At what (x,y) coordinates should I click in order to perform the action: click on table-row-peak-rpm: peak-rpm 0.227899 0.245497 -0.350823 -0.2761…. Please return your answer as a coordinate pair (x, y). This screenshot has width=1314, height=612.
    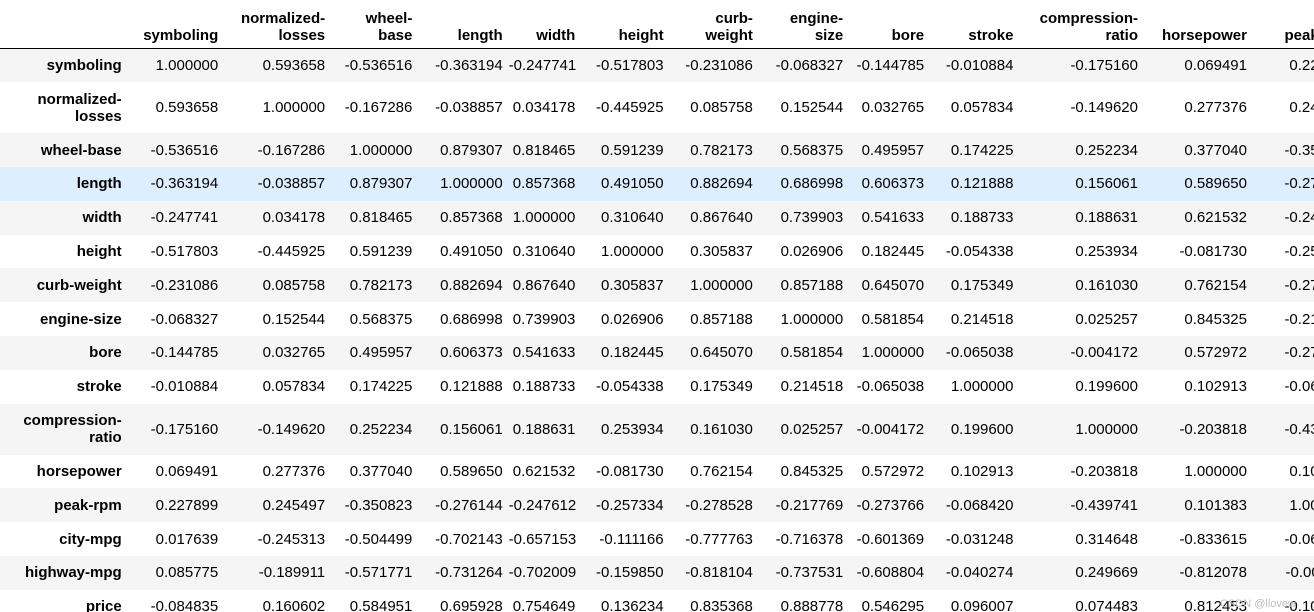
    Looking at the image, I should click on (657, 505).